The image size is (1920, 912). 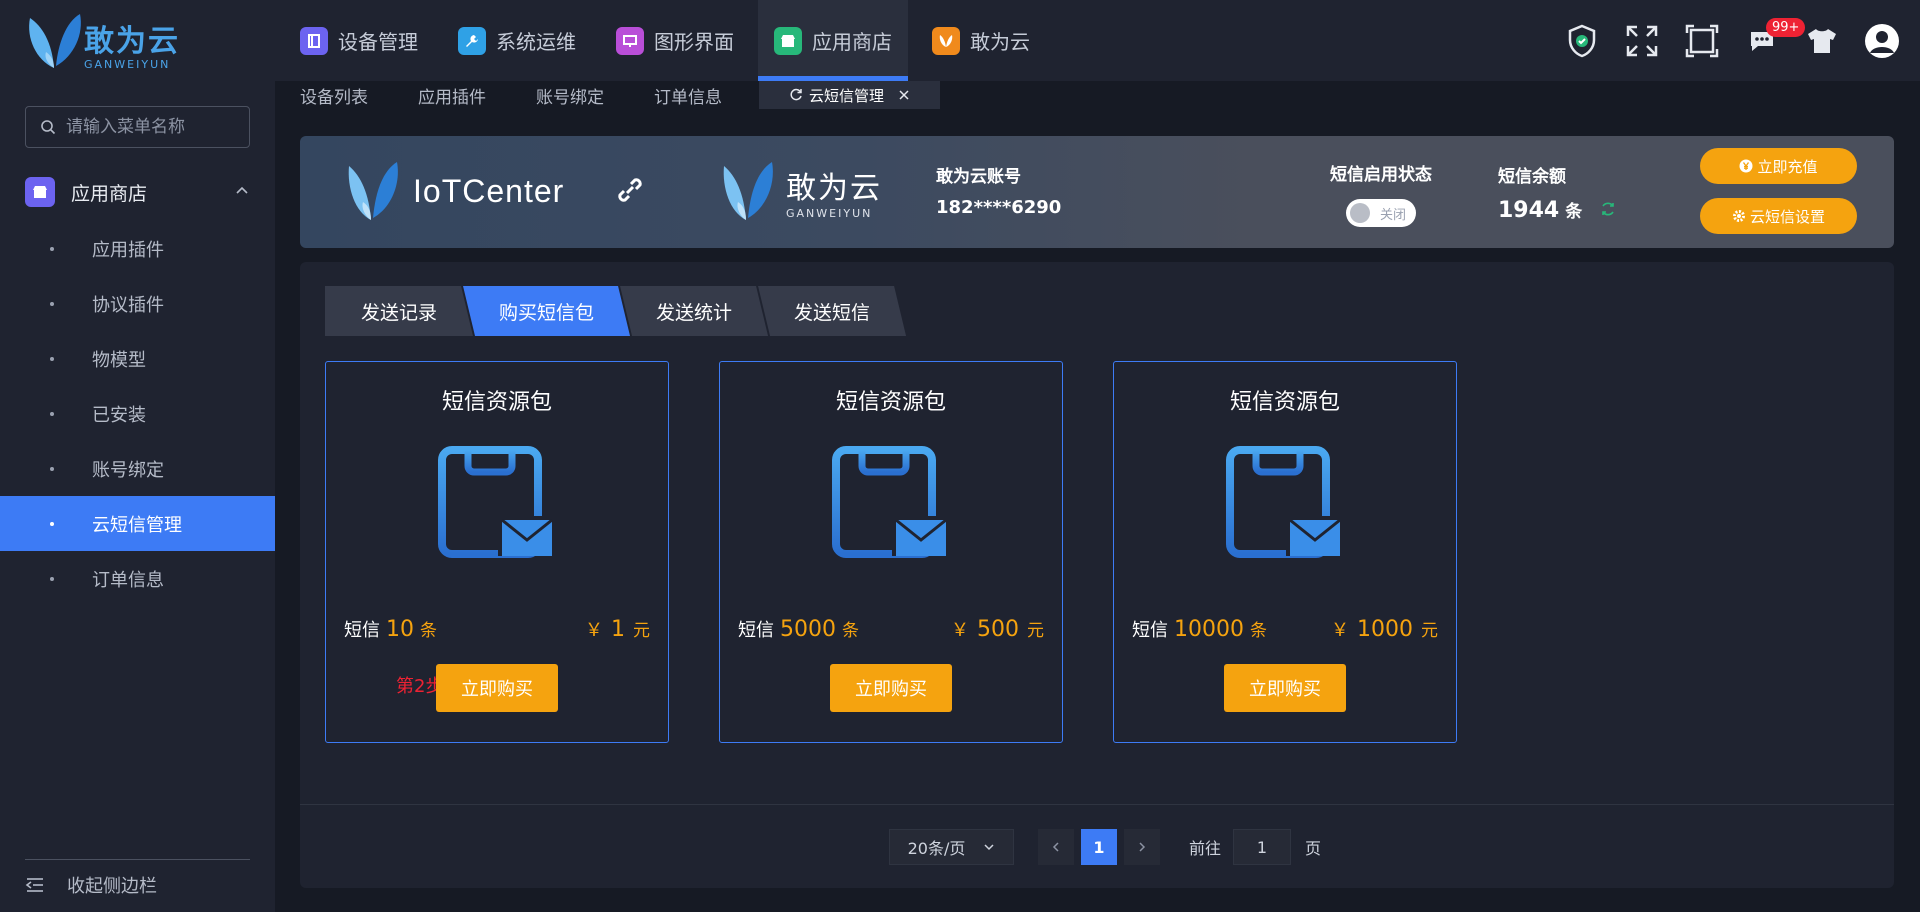 I want to click on collapse-sidebar-button: 收起侧边栏, so click(x=137, y=884).